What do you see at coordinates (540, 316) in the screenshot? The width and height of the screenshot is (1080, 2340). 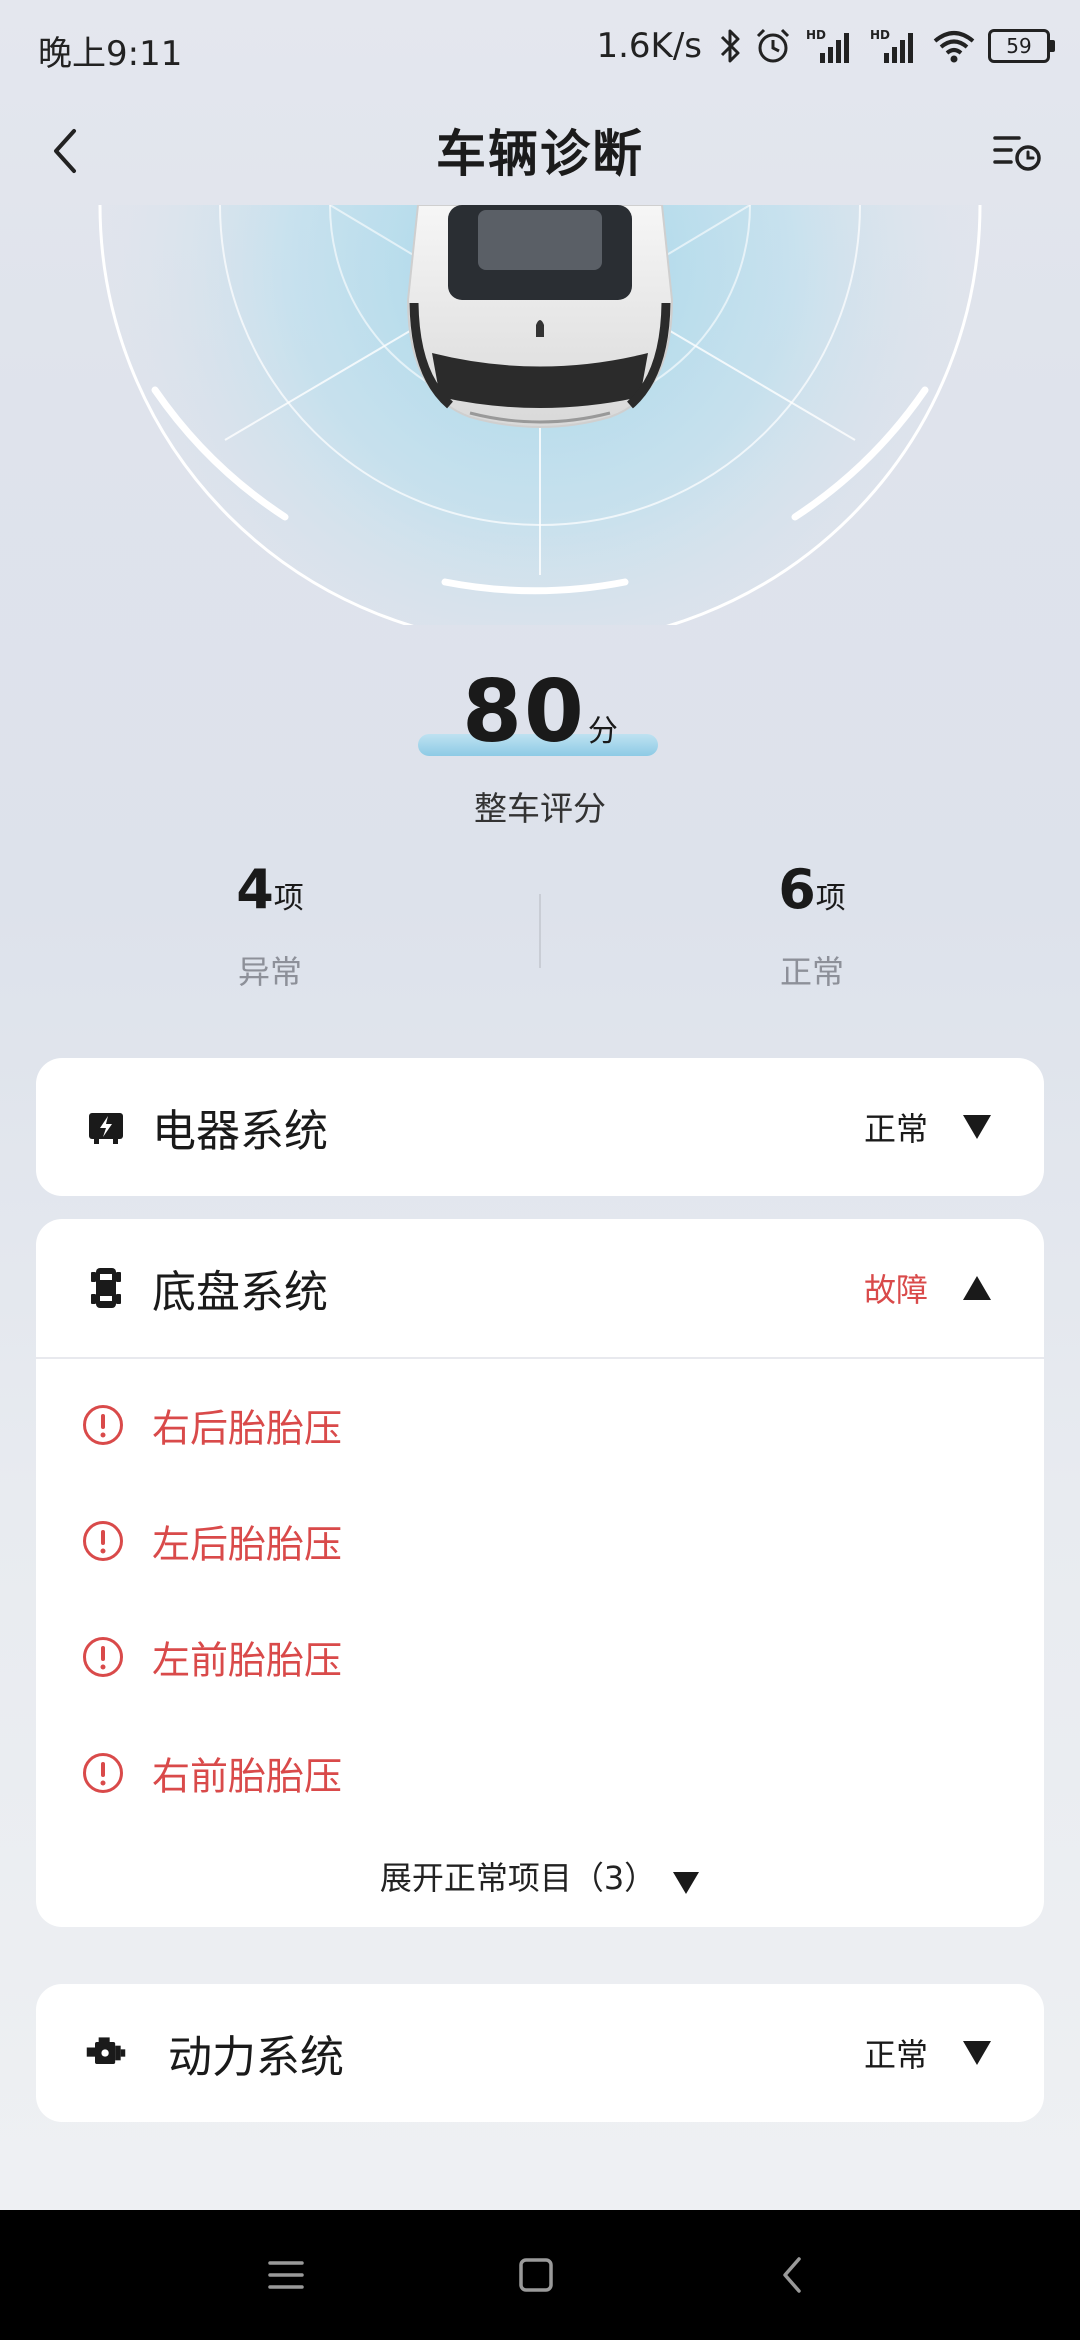 I see `car-image` at bounding box center [540, 316].